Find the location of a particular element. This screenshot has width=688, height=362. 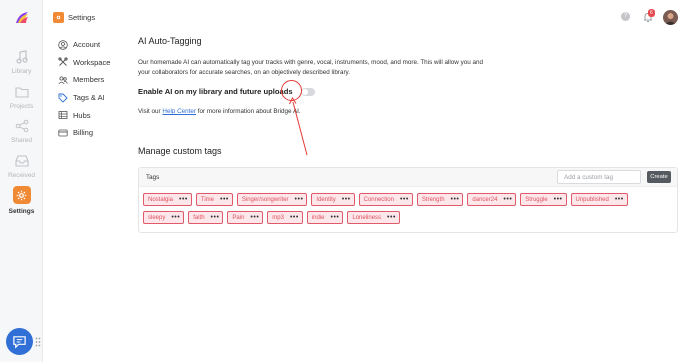

tags-panel-header: Tags Create is located at coordinates (408, 177).